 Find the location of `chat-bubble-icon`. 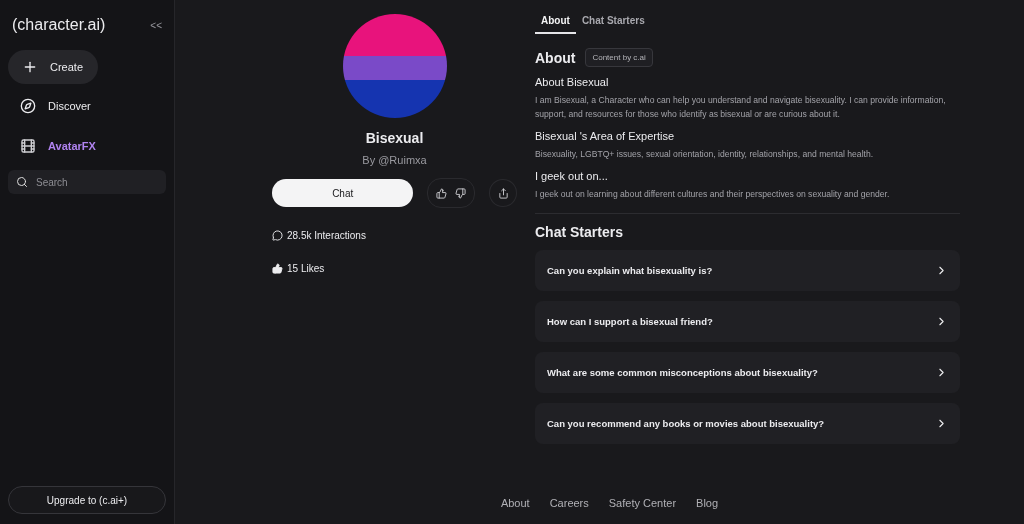

chat-bubble-icon is located at coordinates (277, 235).